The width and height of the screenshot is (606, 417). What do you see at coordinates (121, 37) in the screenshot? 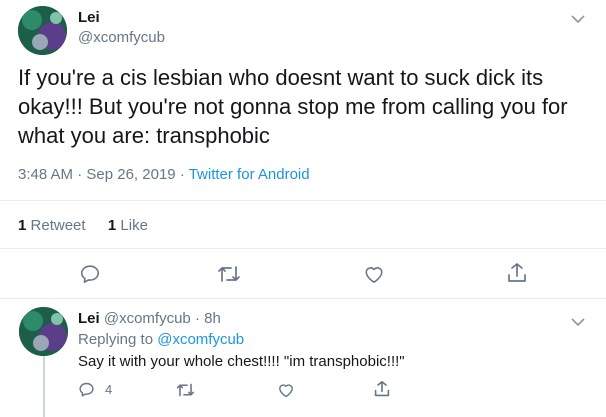
I see `author-handle: @xcomfycub` at bounding box center [121, 37].